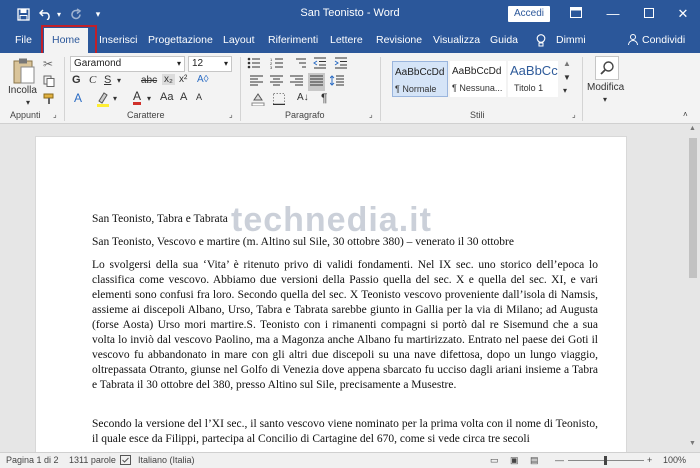 The image size is (700, 468). I want to click on shading-icon, so click(258, 100).